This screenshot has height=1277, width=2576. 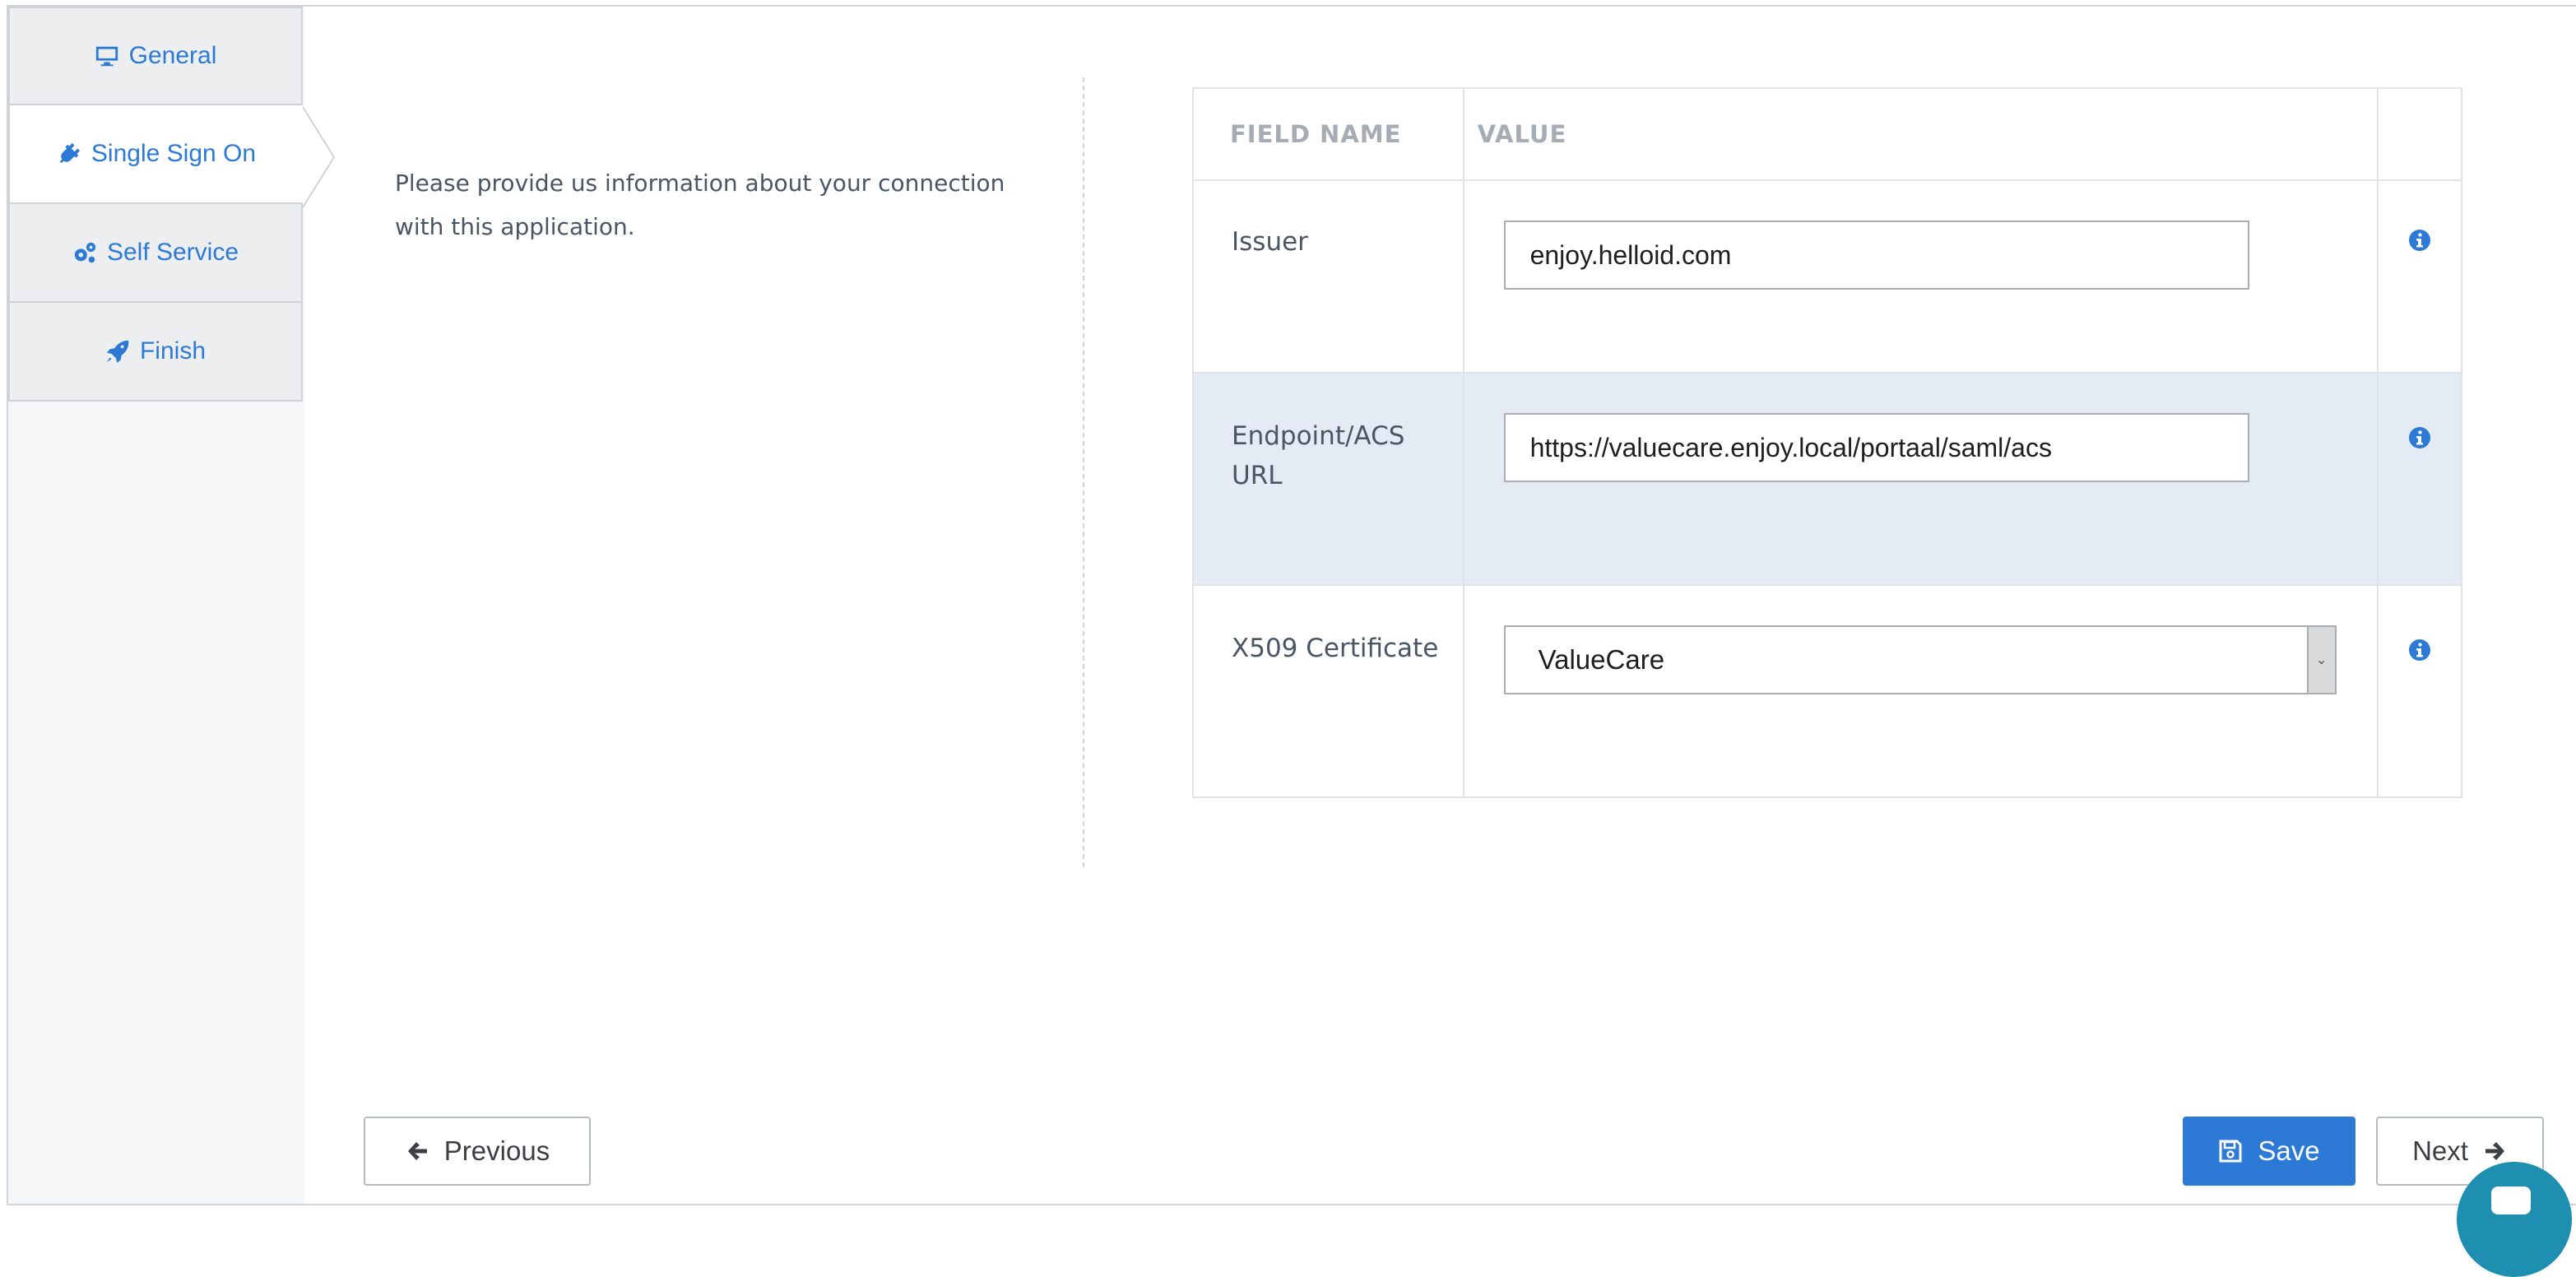 I want to click on floppy-disk-icon, so click(x=2230, y=1151).